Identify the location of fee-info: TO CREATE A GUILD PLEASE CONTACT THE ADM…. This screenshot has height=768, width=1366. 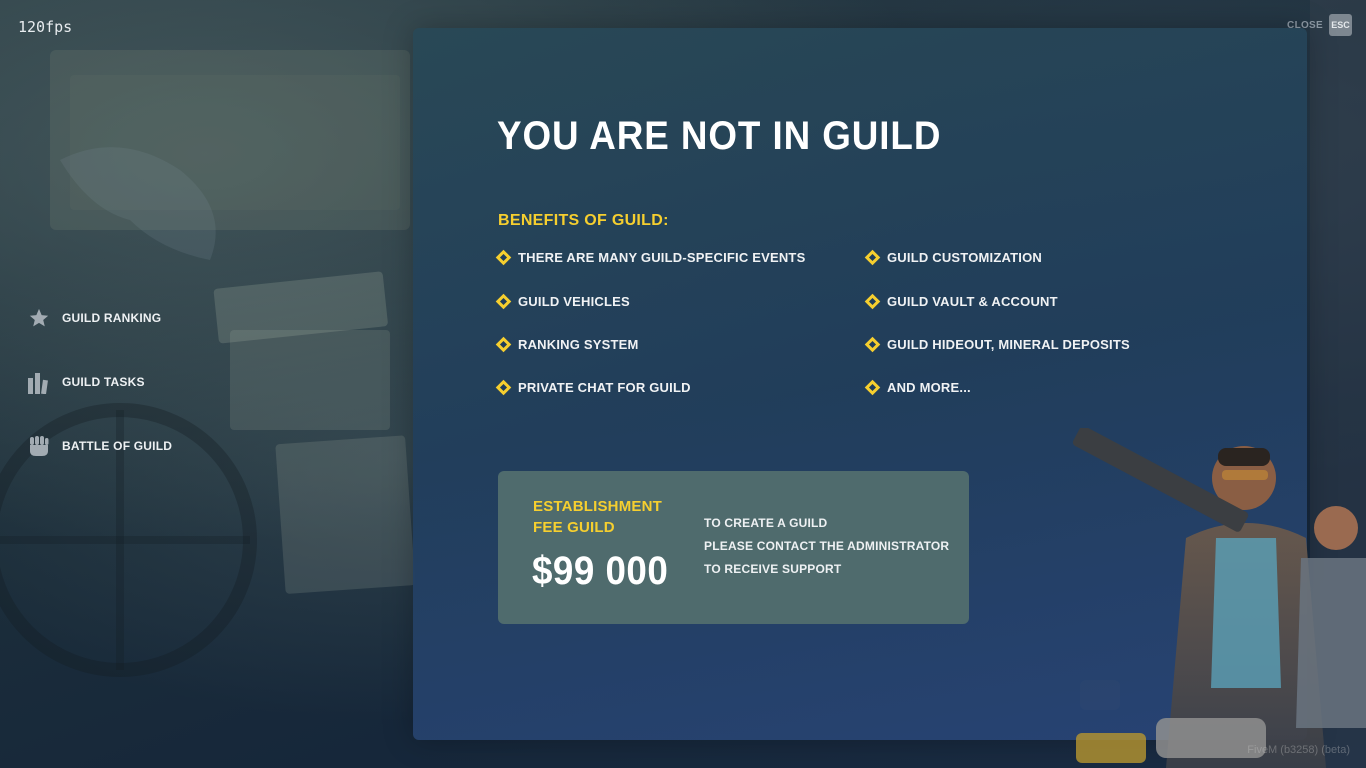
(826, 546).